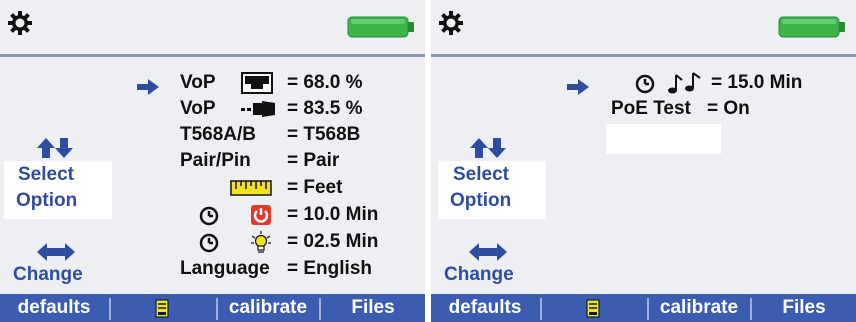 Image resolution: width=856 pixels, height=322 pixels. I want to click on row-value: = 15.0 Min, so click(757, 82).